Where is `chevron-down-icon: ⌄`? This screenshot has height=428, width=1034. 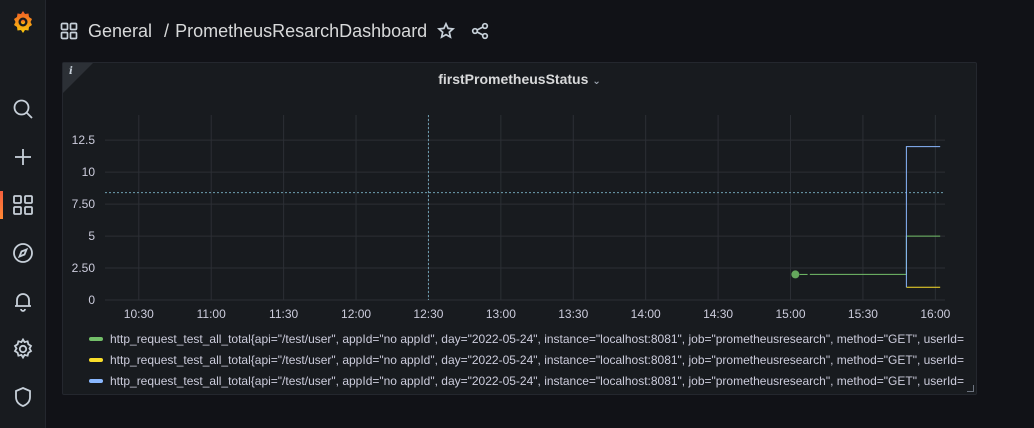
chevron-down-icon: ⌄ is located at coordinates (596, 81).